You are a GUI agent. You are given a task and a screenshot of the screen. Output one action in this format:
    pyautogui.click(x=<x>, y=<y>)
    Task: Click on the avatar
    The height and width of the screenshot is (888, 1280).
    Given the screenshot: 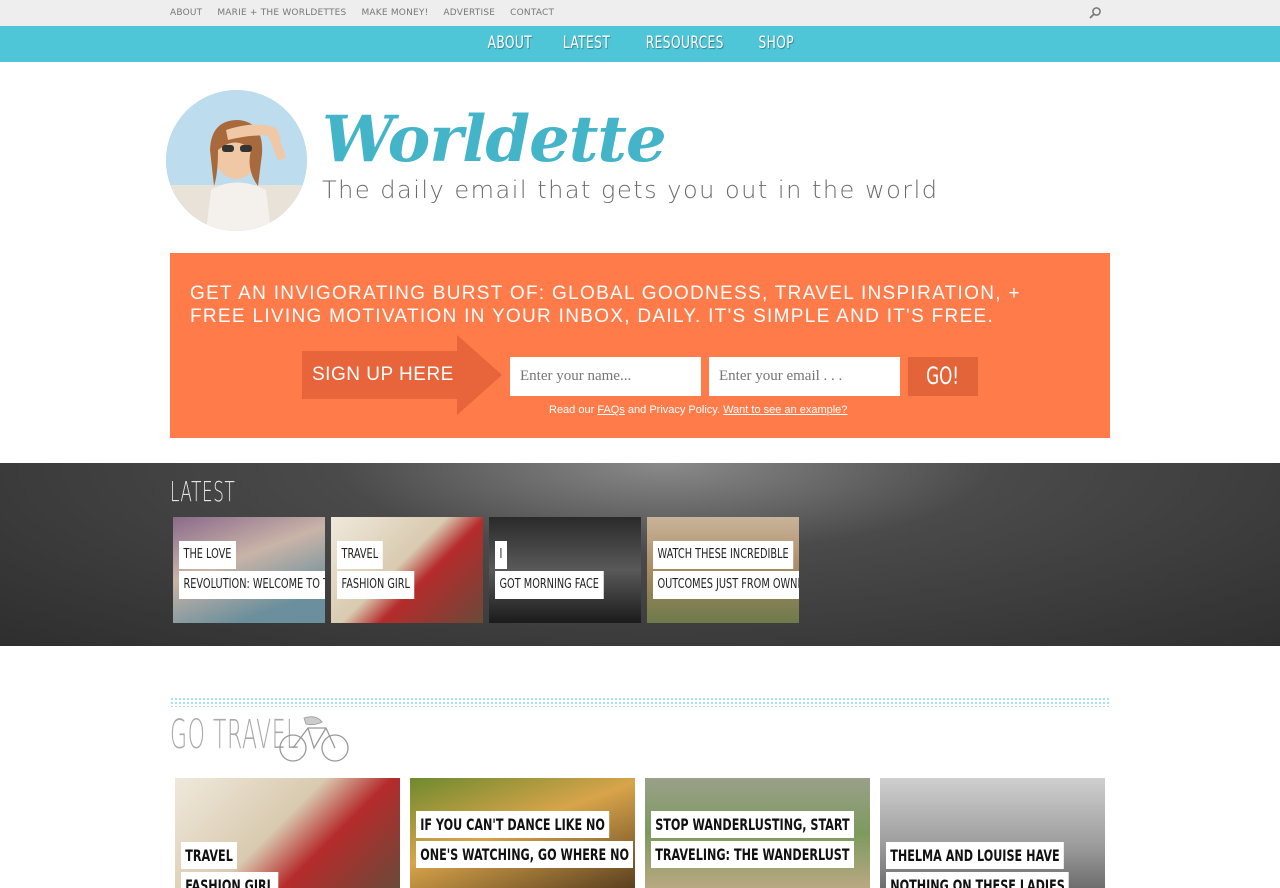 What is the action you would take?
    pyautogui.click(x=236, y=160)
    